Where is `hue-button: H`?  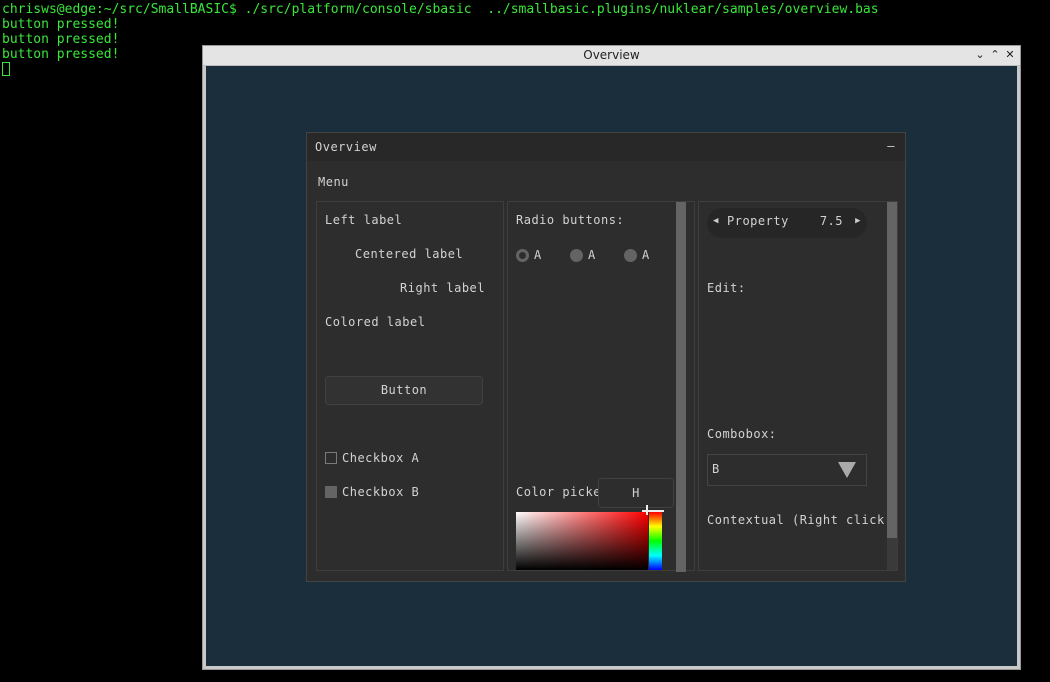 hue-button: H is located at coordinates (636, 493).